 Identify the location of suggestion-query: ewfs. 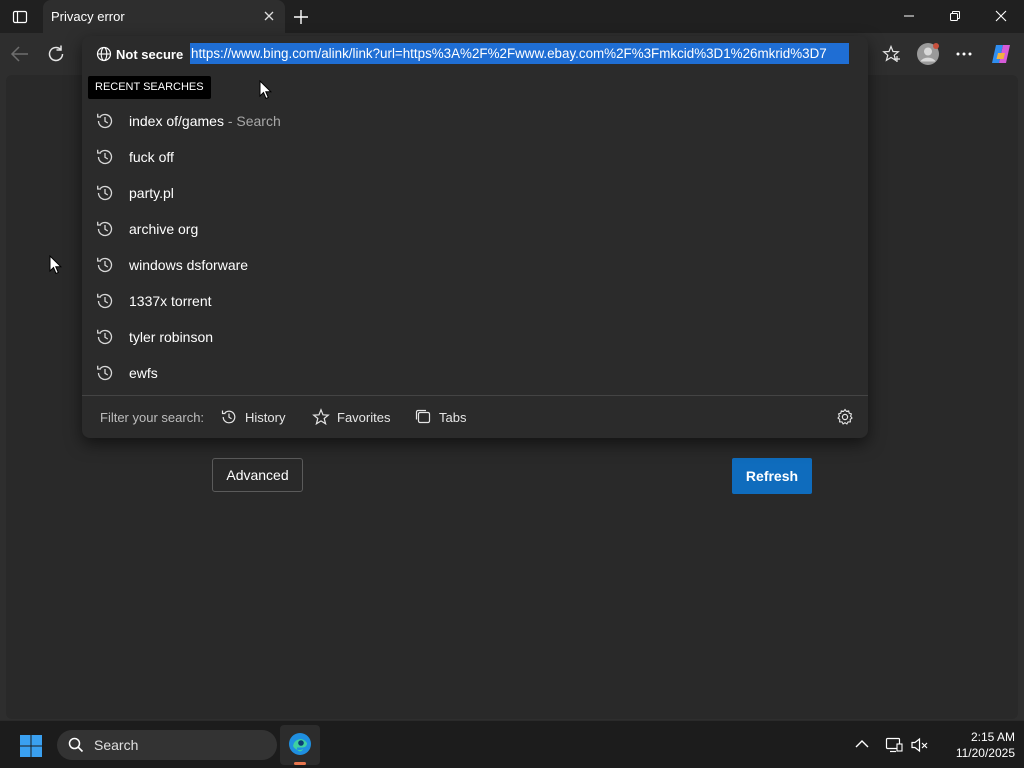
(143, 373).